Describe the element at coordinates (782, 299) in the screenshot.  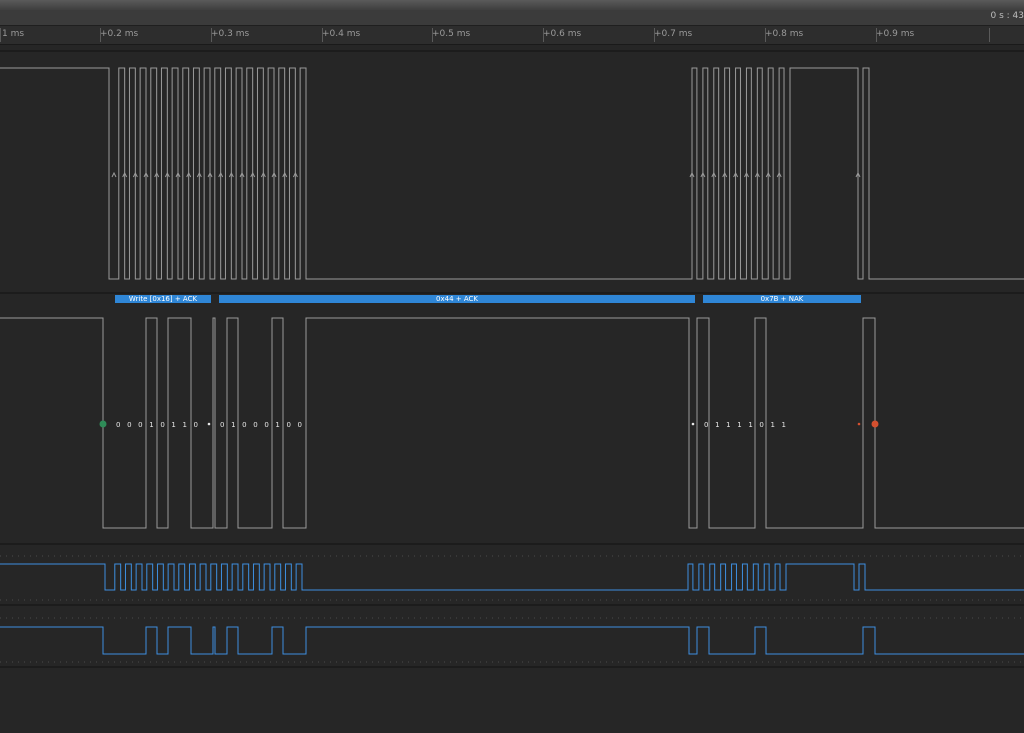
I see `decoder-frame: 0x7B + NAK` at that location.